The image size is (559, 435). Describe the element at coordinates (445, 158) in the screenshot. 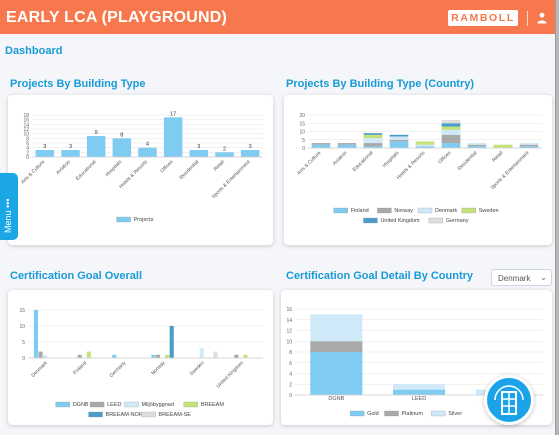

I see `x-tick-label: Offices` at that location.